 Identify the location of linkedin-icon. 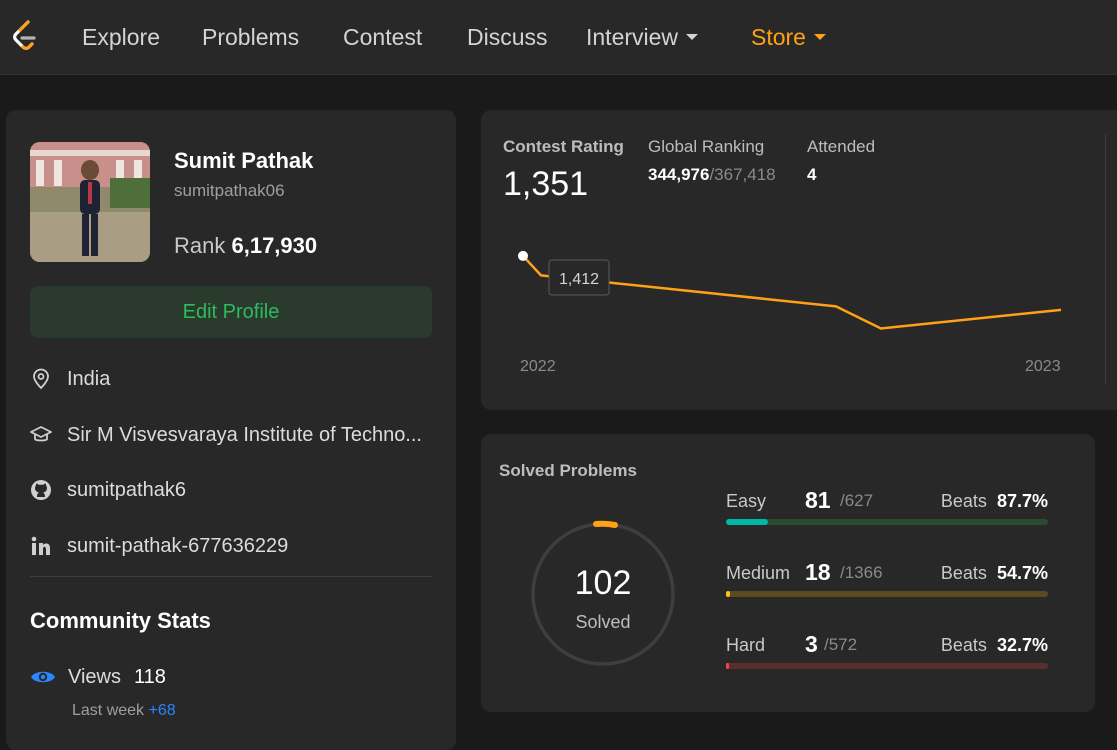
(40, 545).